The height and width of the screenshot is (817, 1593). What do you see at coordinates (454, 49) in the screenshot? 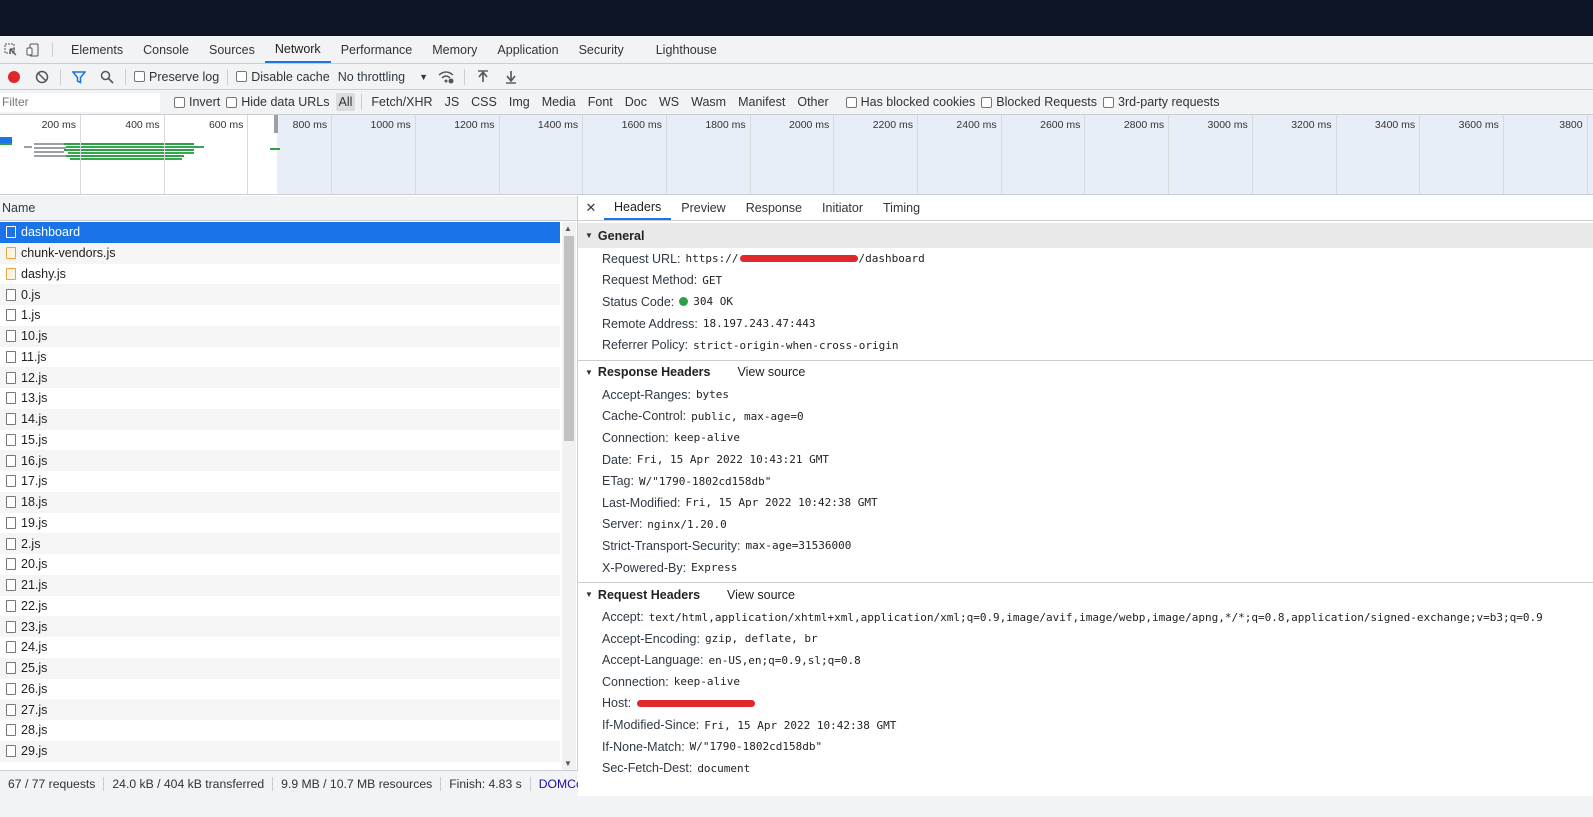
I see `tab-memory: Memory` at bounding box center [454, 49].